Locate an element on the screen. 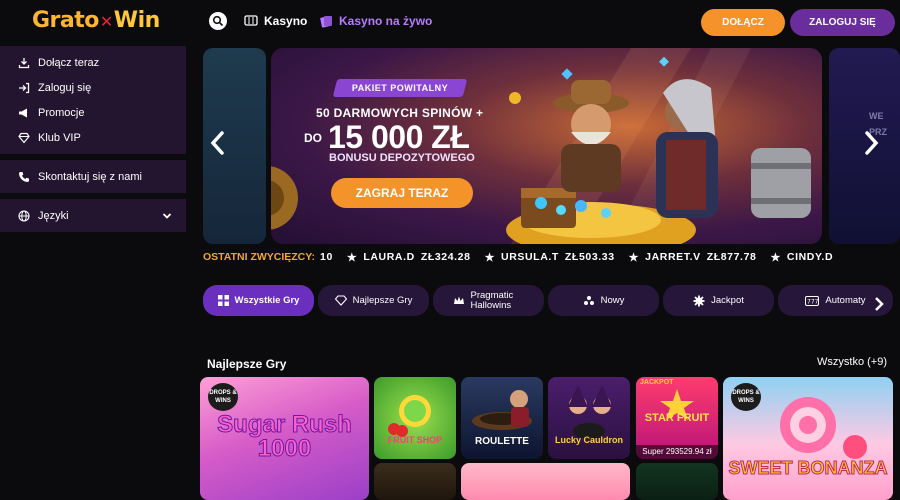 This screenshot has height=500, width=900. join-button: DOŁĄCZ is located at coordinates (743, 22).